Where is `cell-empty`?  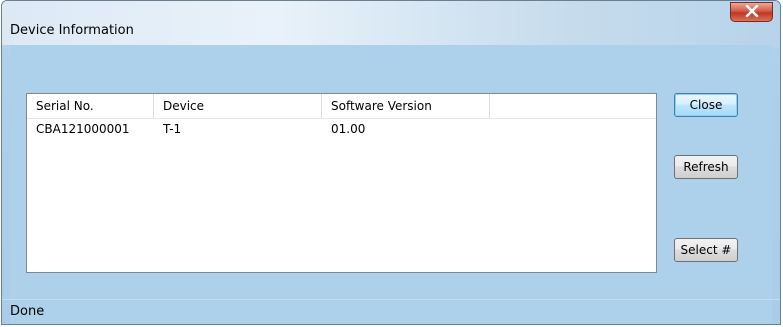 cell-empty is located at coordinates (569, 129).